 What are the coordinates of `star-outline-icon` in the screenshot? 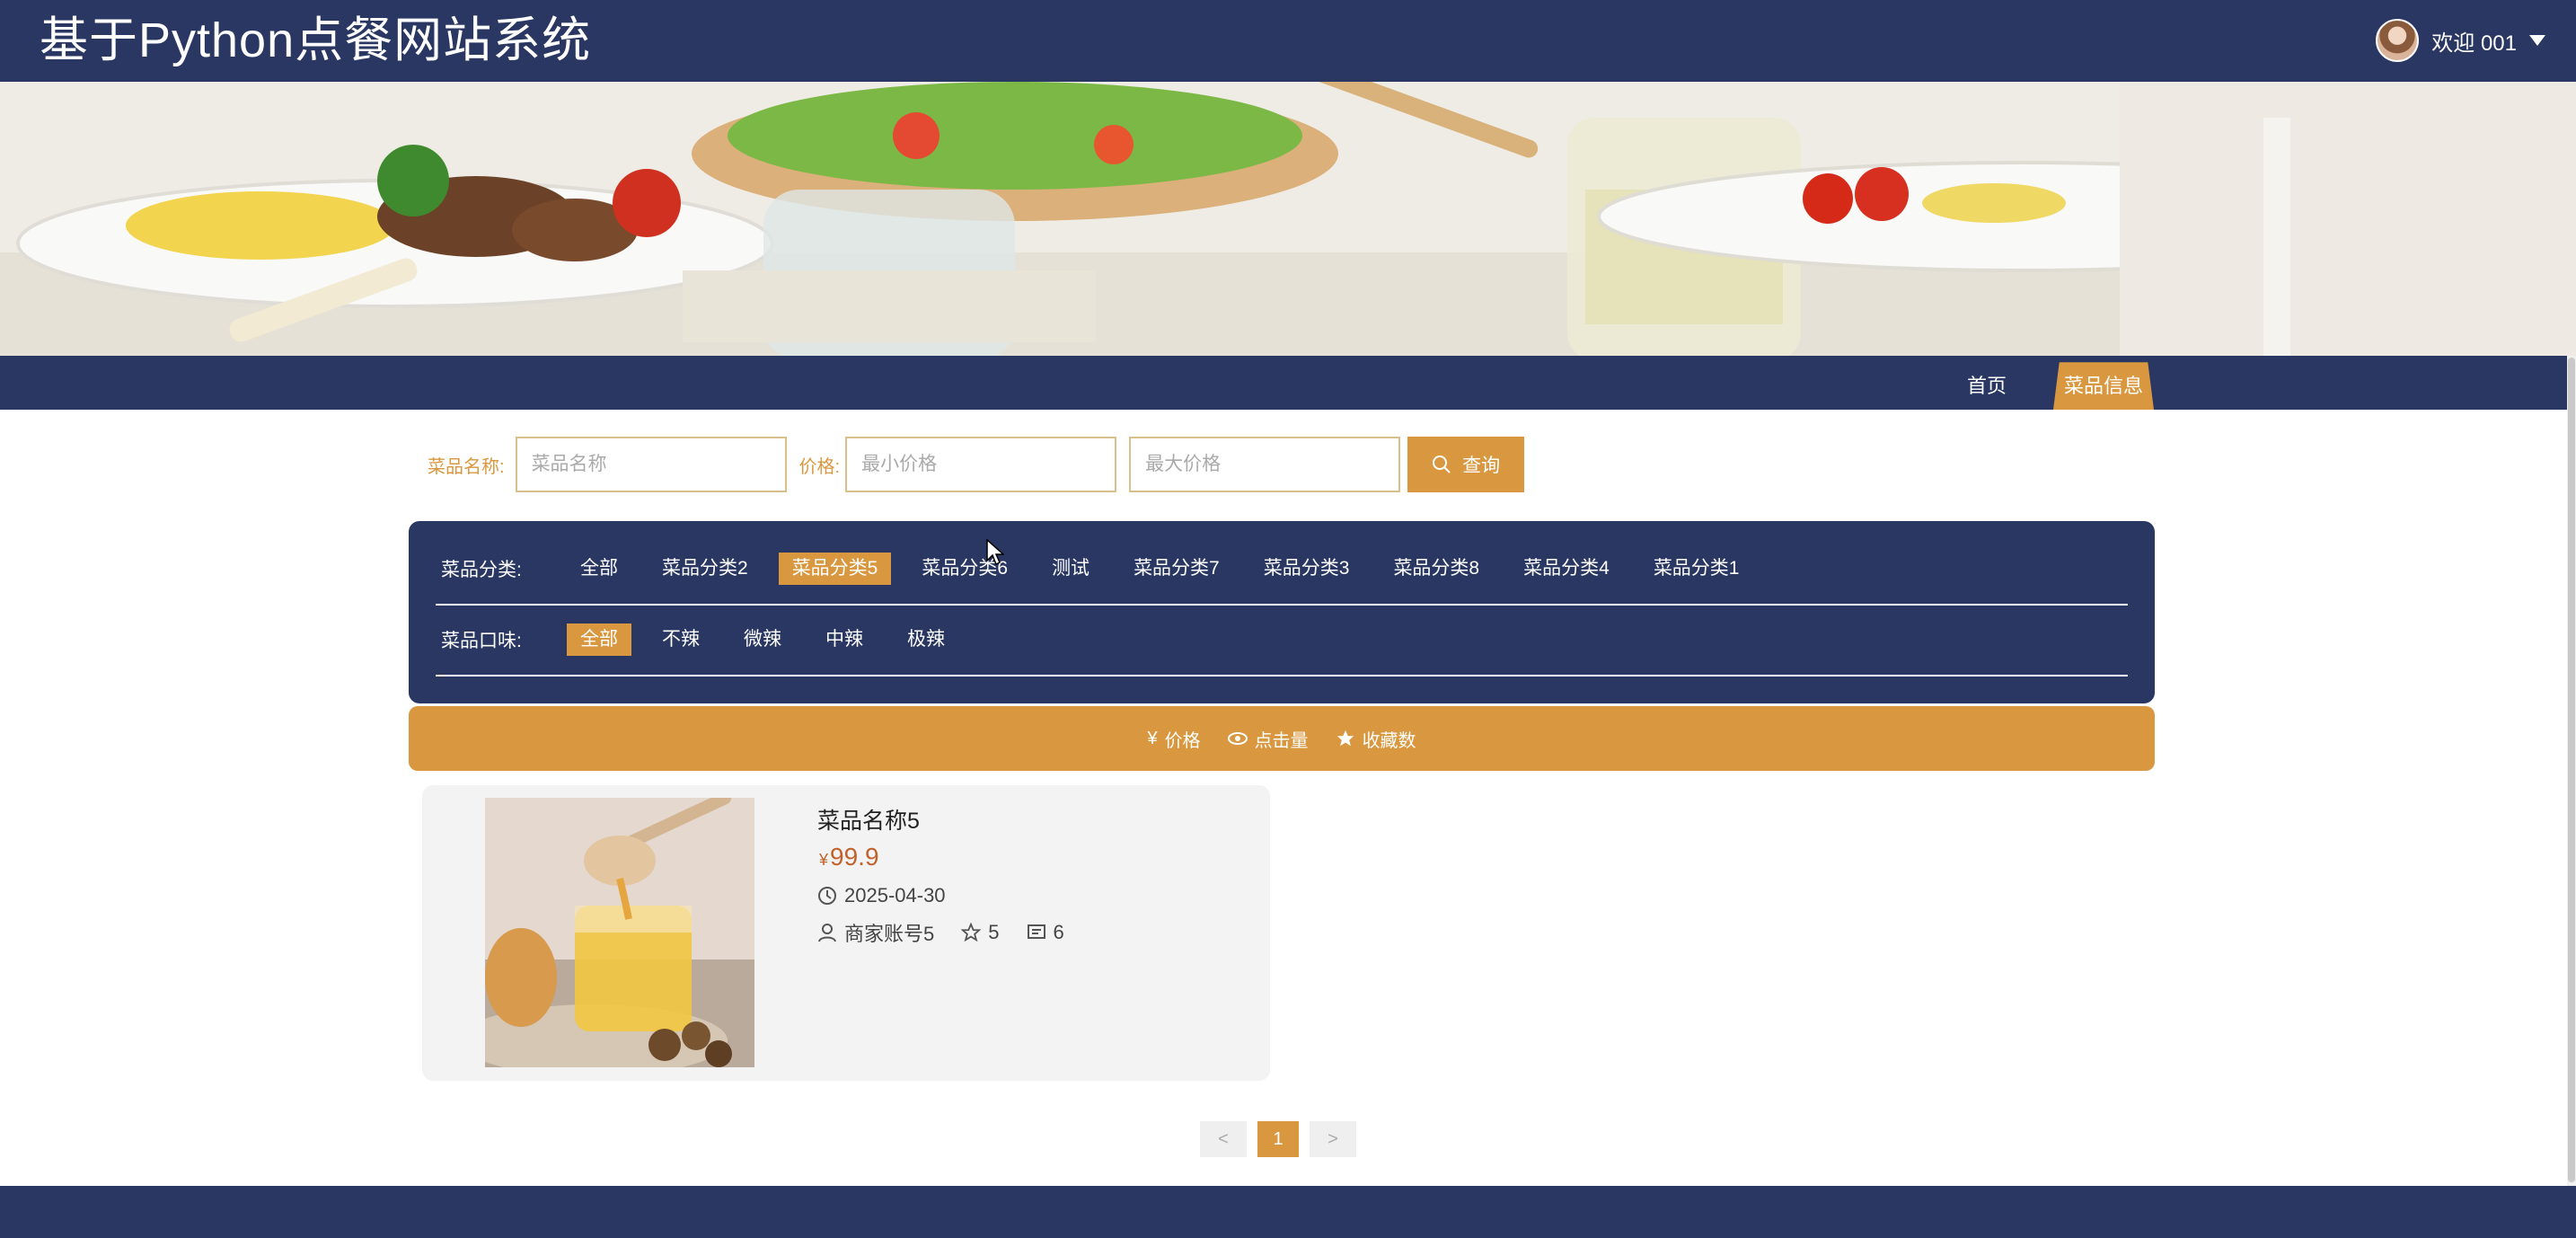 It's located at (971, 932).